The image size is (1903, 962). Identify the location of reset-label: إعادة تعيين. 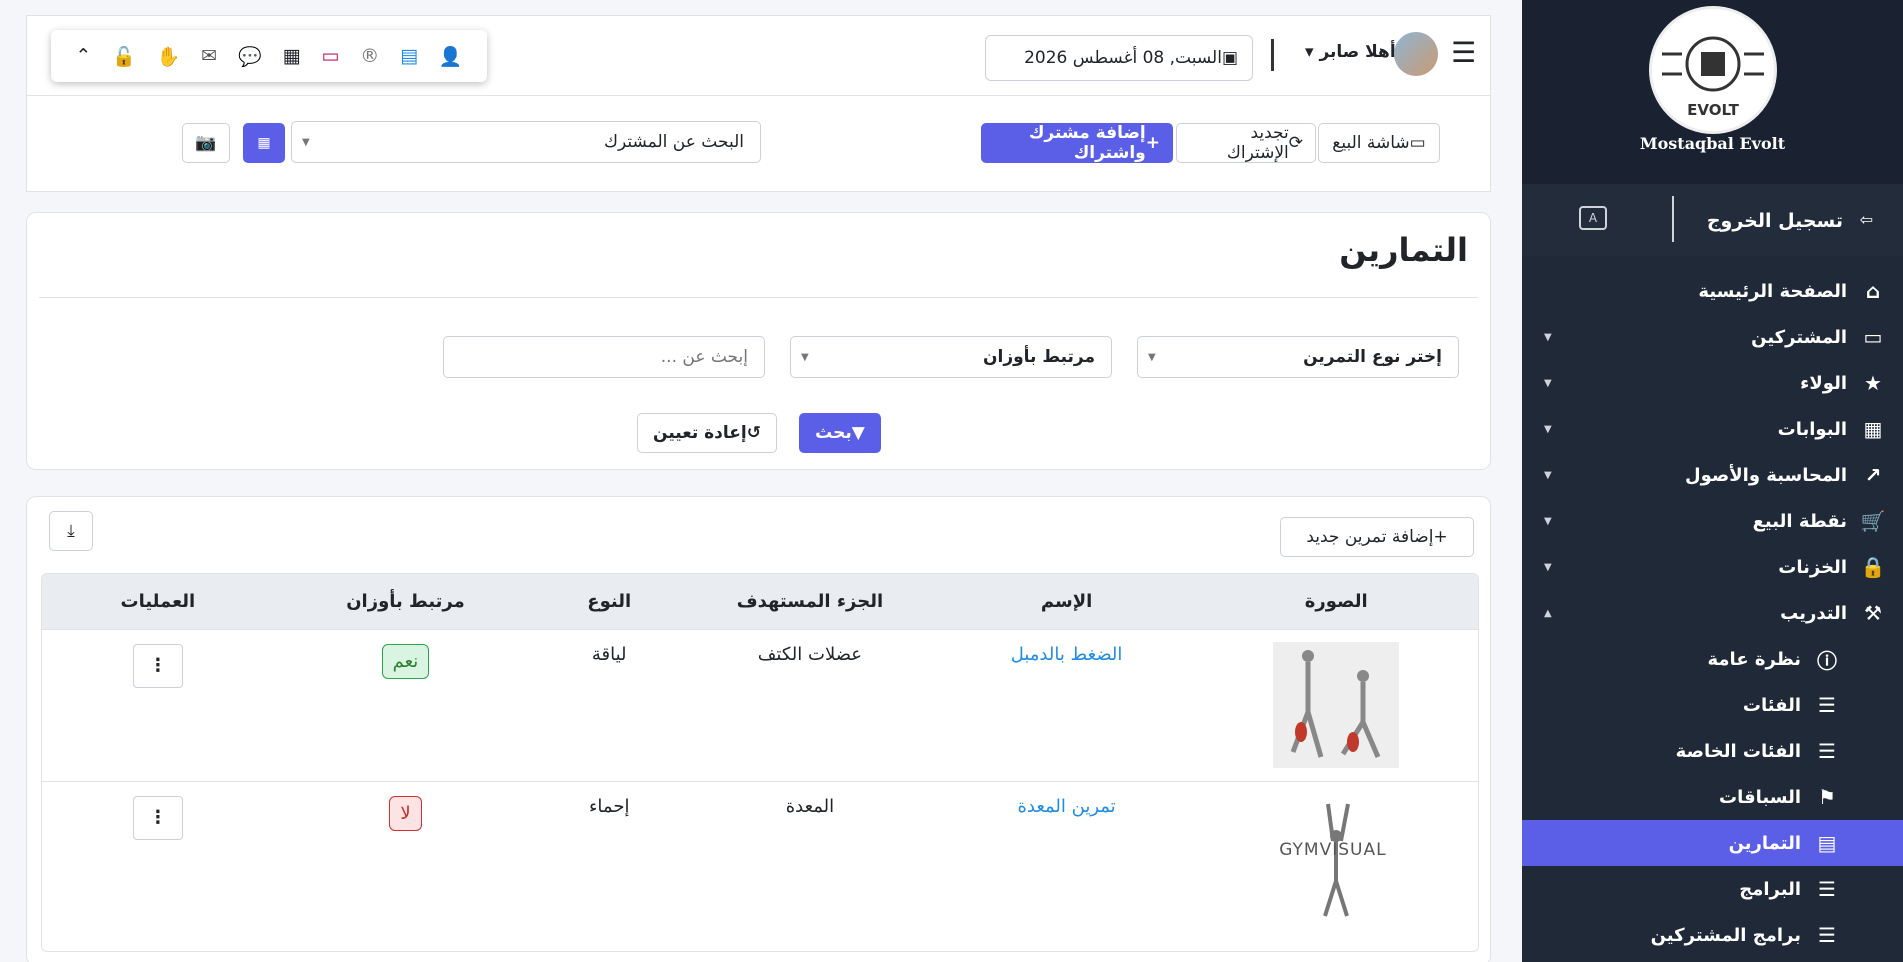
(700, 433).